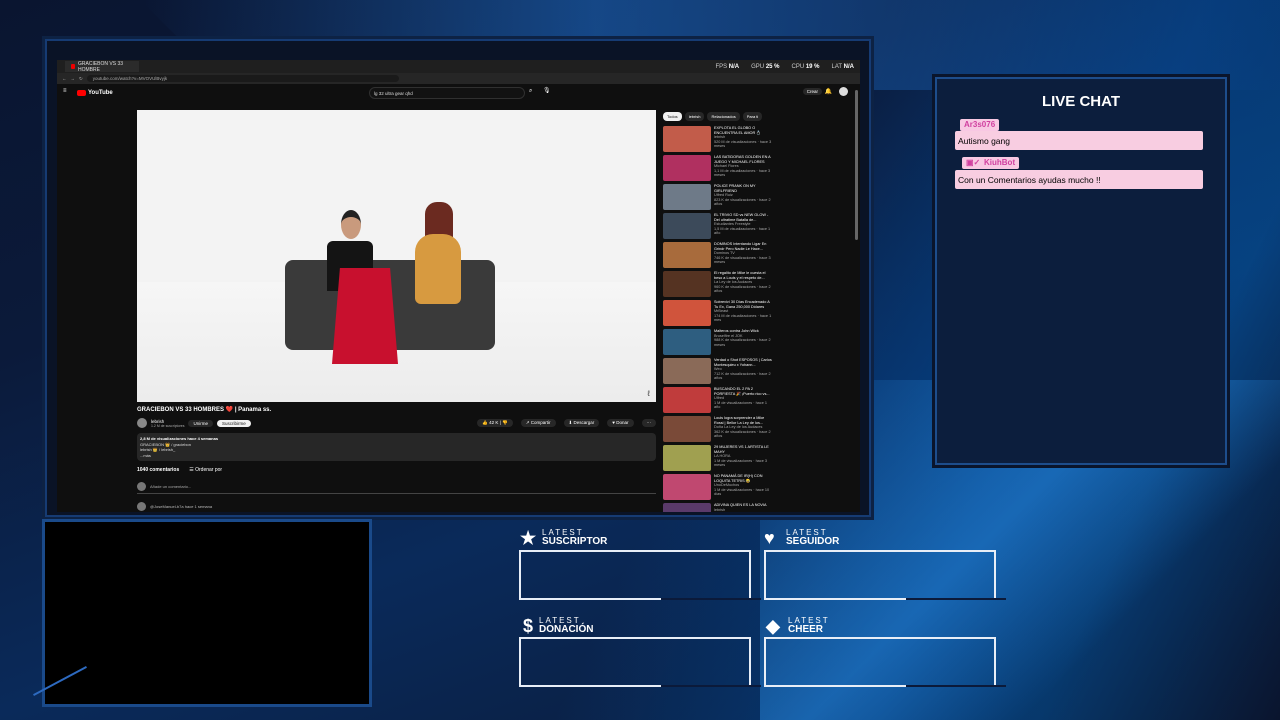 This screenshot has height=720, width=1280. I want to click on forward-icon: →, so click(73, 78).